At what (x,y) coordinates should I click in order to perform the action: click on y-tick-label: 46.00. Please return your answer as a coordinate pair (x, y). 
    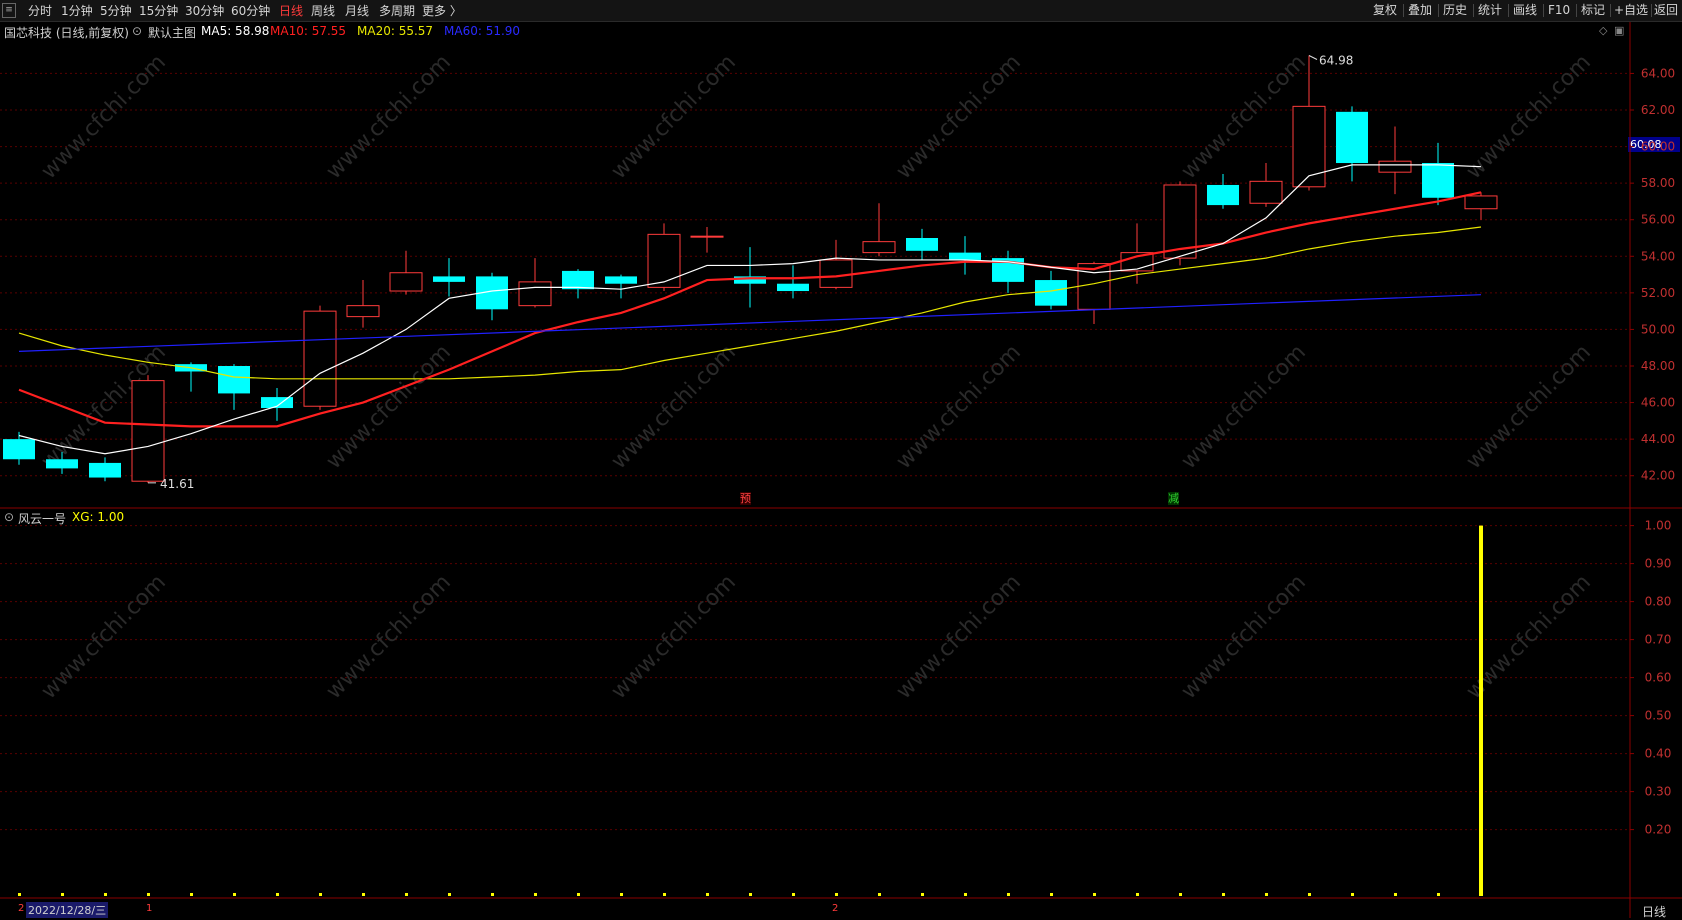
    Looking at the image, I should click on (1658, 403).